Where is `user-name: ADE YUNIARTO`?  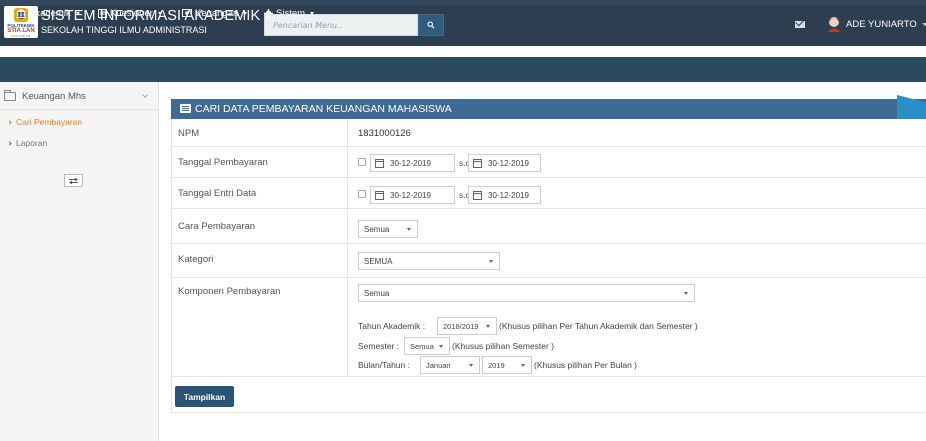 user-name: ADE YUNIARTO is located at coordinates (881, 24).